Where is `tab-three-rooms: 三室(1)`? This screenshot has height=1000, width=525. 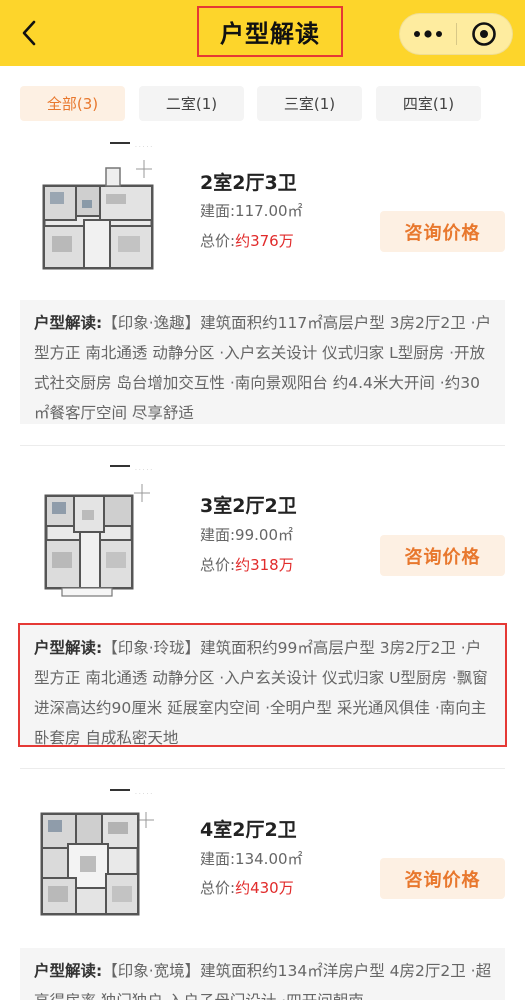 tab-three-rooms: 三室(1) is located at coordinates (309, 103).